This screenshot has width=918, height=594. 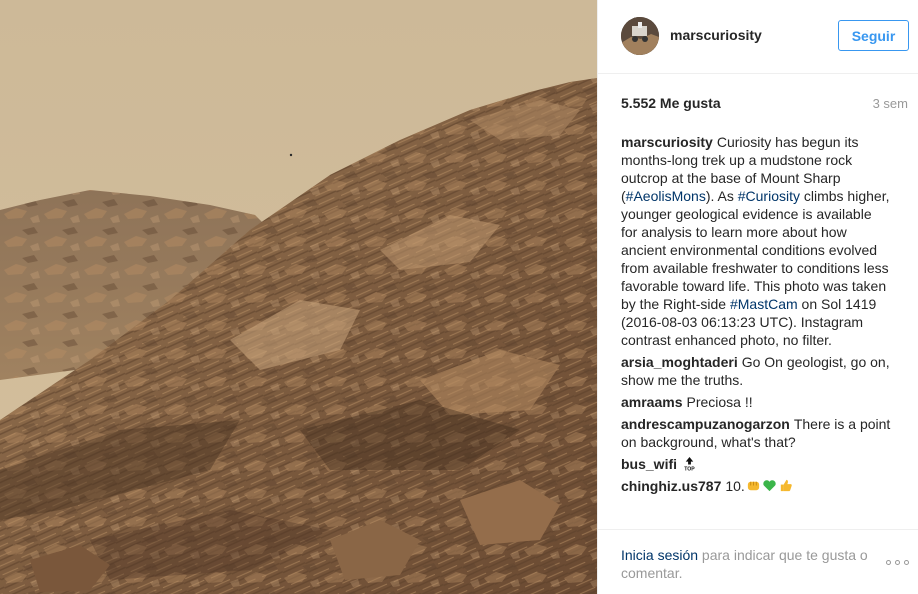 I want to click on list-item: chinghiz.us787 10., so click(x=756, y=486).